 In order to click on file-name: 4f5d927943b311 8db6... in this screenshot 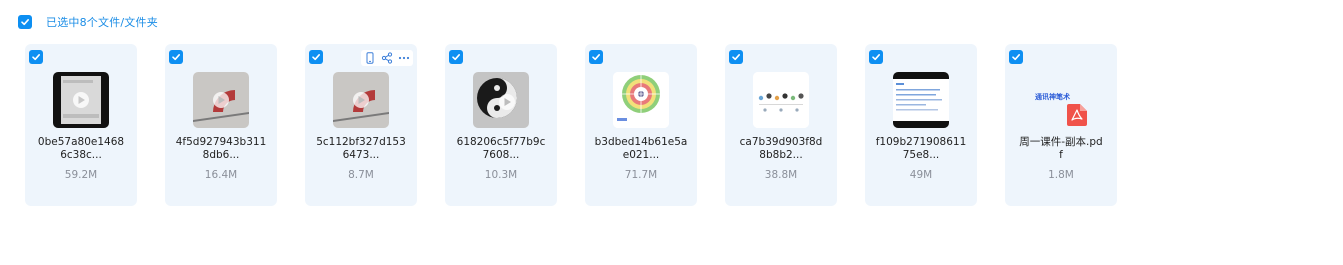, I will do `click(221, 149)`.